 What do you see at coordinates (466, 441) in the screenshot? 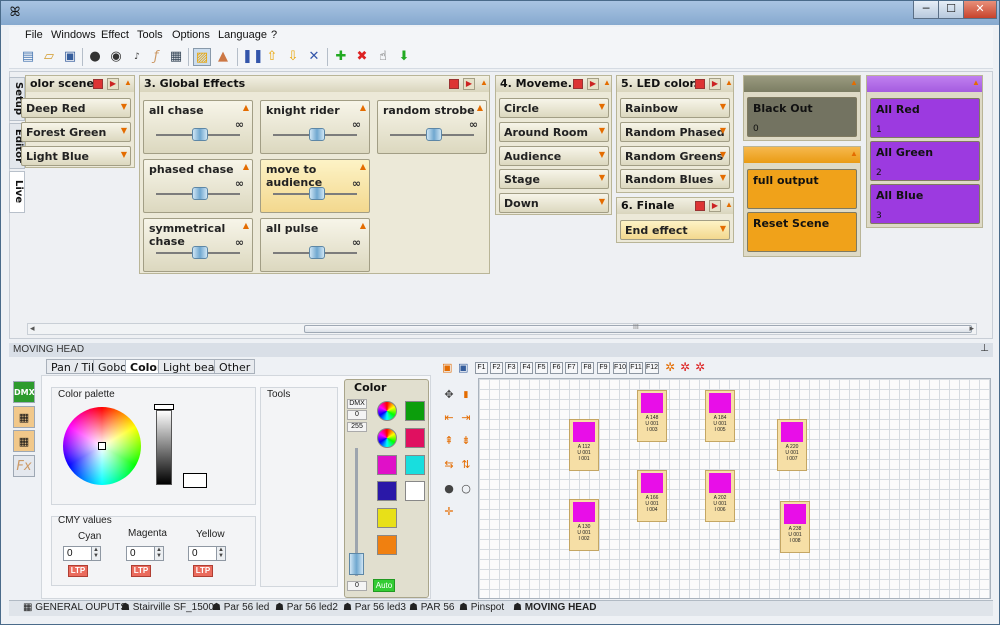
I see `align-bottom-icon: ⇟` at bounding box center [466, 441].